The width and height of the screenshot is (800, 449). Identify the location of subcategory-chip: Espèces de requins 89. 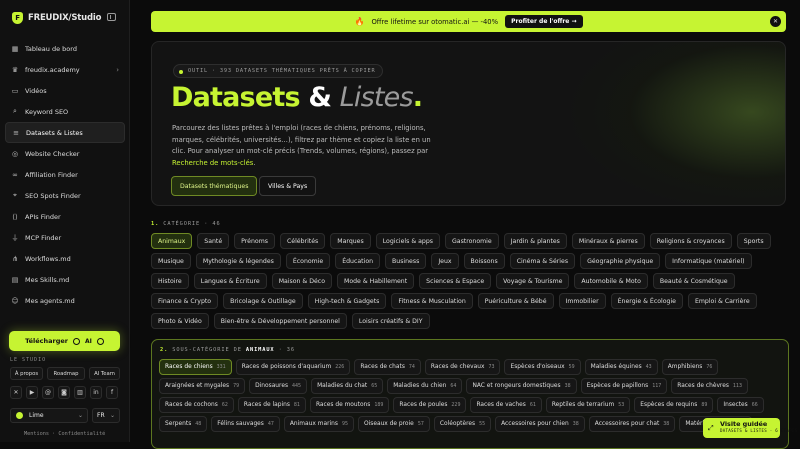
(674, 405).